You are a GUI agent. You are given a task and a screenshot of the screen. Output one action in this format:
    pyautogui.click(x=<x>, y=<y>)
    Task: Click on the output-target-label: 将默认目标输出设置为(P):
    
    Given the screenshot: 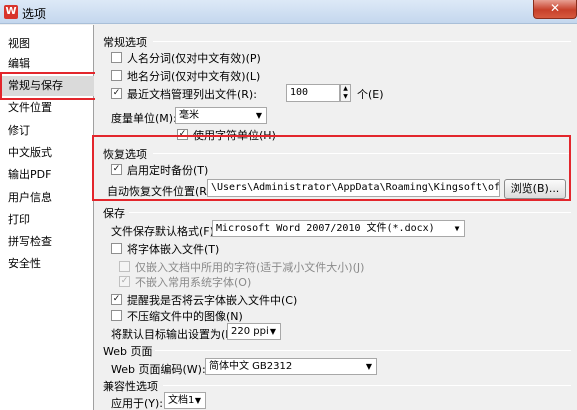 What is the action you would take?
    pyautogui.click(x=175, y=334)
    